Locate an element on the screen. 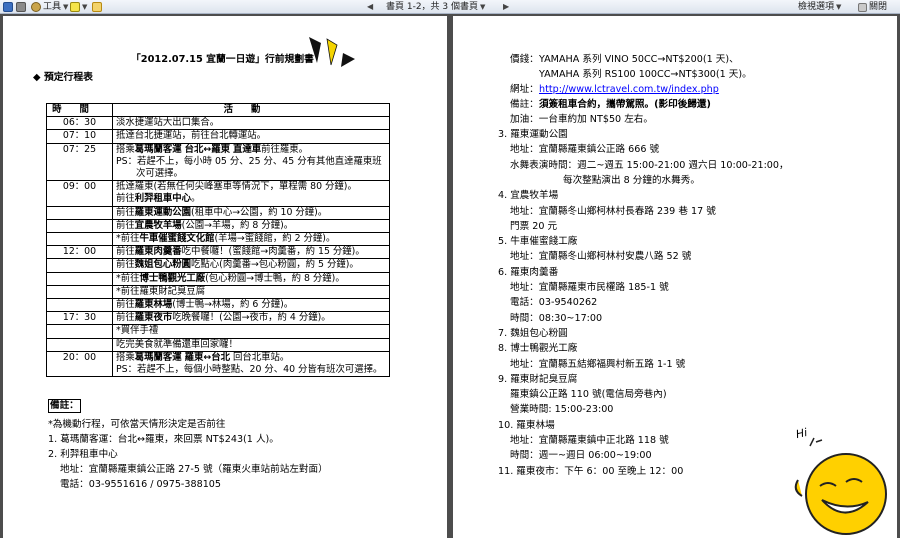 This screenshot has width=900, height=538. activity-cell: 淡水捷運站大出口集合。 is located at coordinates (251, 123).